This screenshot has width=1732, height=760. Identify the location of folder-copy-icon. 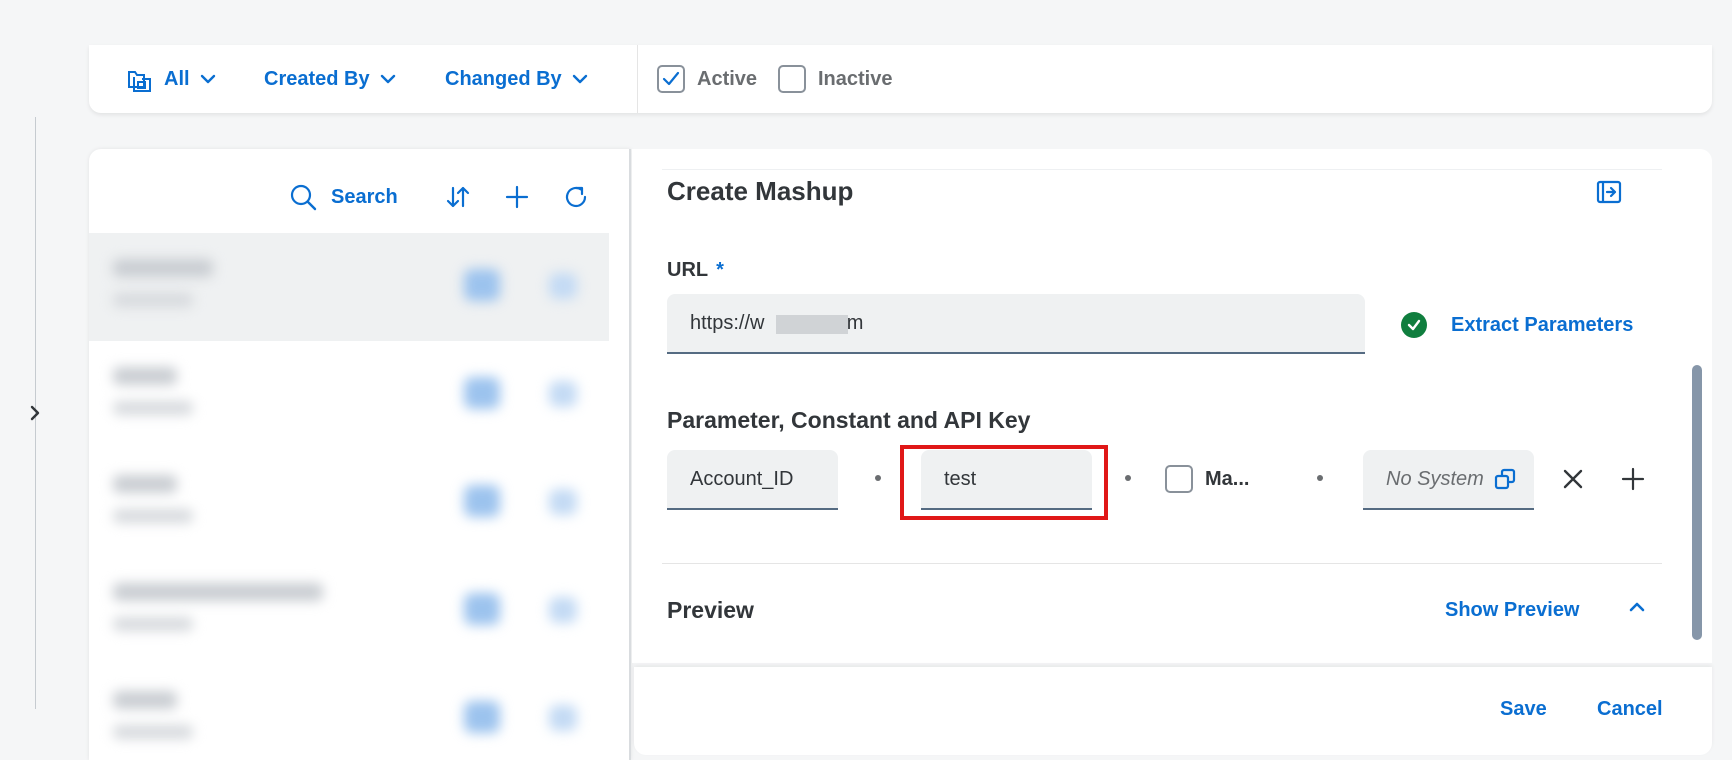
(139, 81).